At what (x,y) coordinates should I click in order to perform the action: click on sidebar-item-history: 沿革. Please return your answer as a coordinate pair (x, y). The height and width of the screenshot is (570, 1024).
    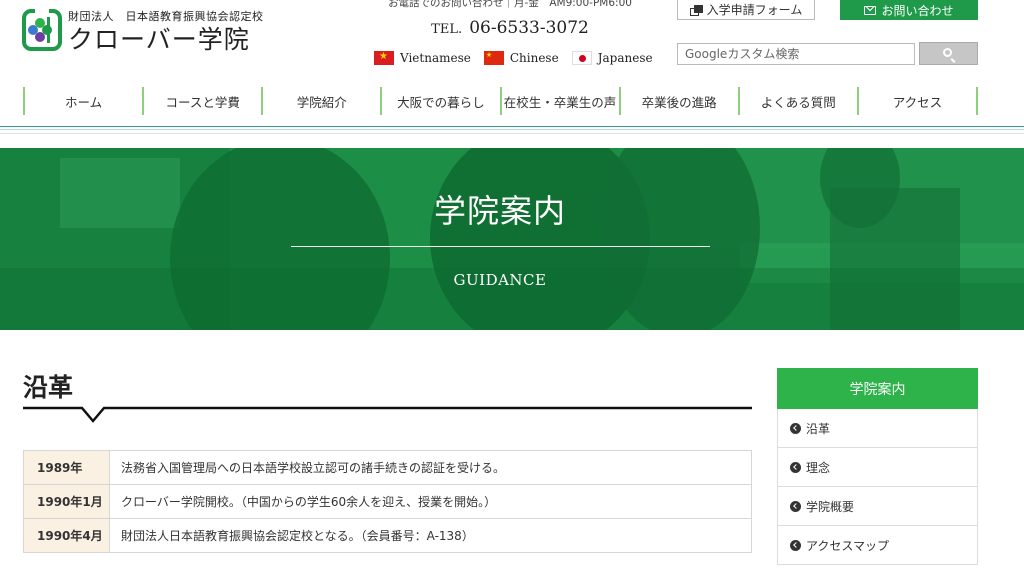
    Looking at the image, I should click on (877, 428).